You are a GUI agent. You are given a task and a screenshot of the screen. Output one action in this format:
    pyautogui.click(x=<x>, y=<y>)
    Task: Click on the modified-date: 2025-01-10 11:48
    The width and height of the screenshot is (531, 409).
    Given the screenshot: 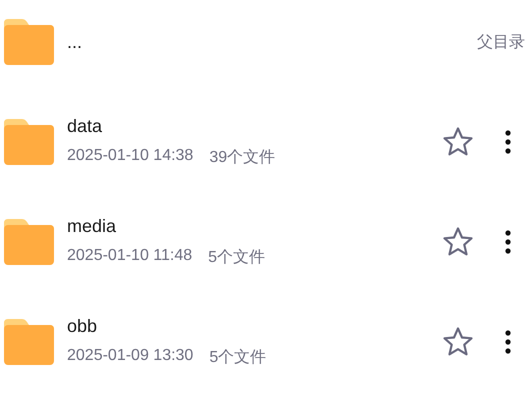 What is the action you would take?
    pyautogui.click(x=129, y=256)
    